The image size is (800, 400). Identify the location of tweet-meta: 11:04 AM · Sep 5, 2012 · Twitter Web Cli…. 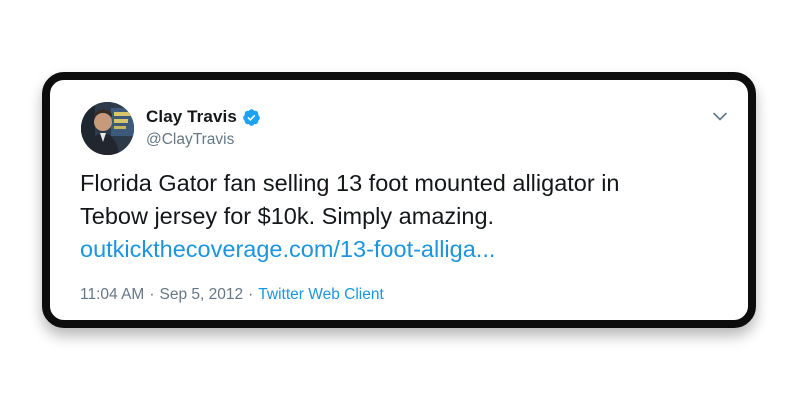
(232, 295).